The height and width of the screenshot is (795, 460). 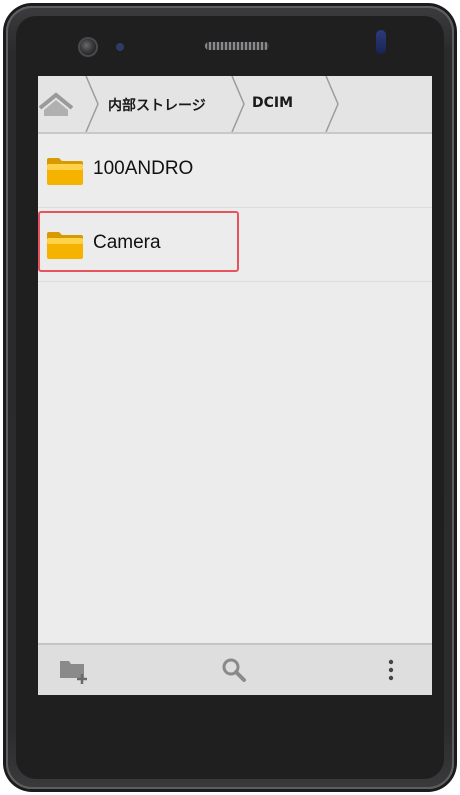 I want to click on list-item-100andro: 100ANDRO, so click(x=235, y=171).